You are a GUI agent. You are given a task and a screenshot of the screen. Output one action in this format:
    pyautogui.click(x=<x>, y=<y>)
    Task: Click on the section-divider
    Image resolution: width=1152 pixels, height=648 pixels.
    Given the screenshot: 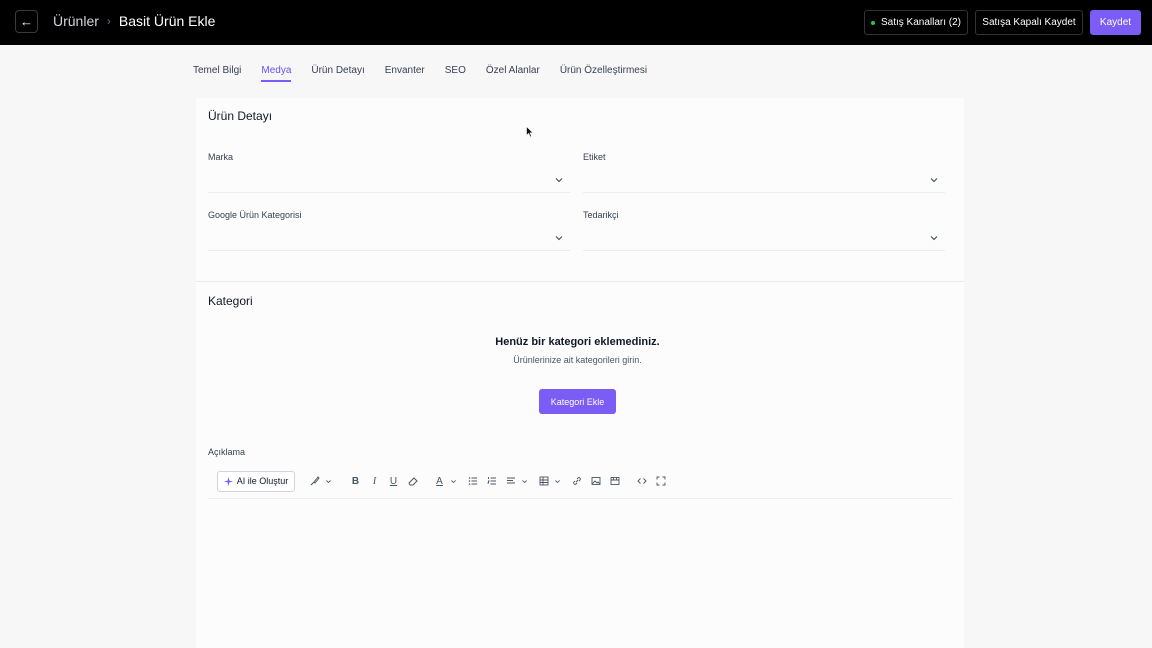 What is the action you would take?
    pyautogui.click(x=580, y=281)
    